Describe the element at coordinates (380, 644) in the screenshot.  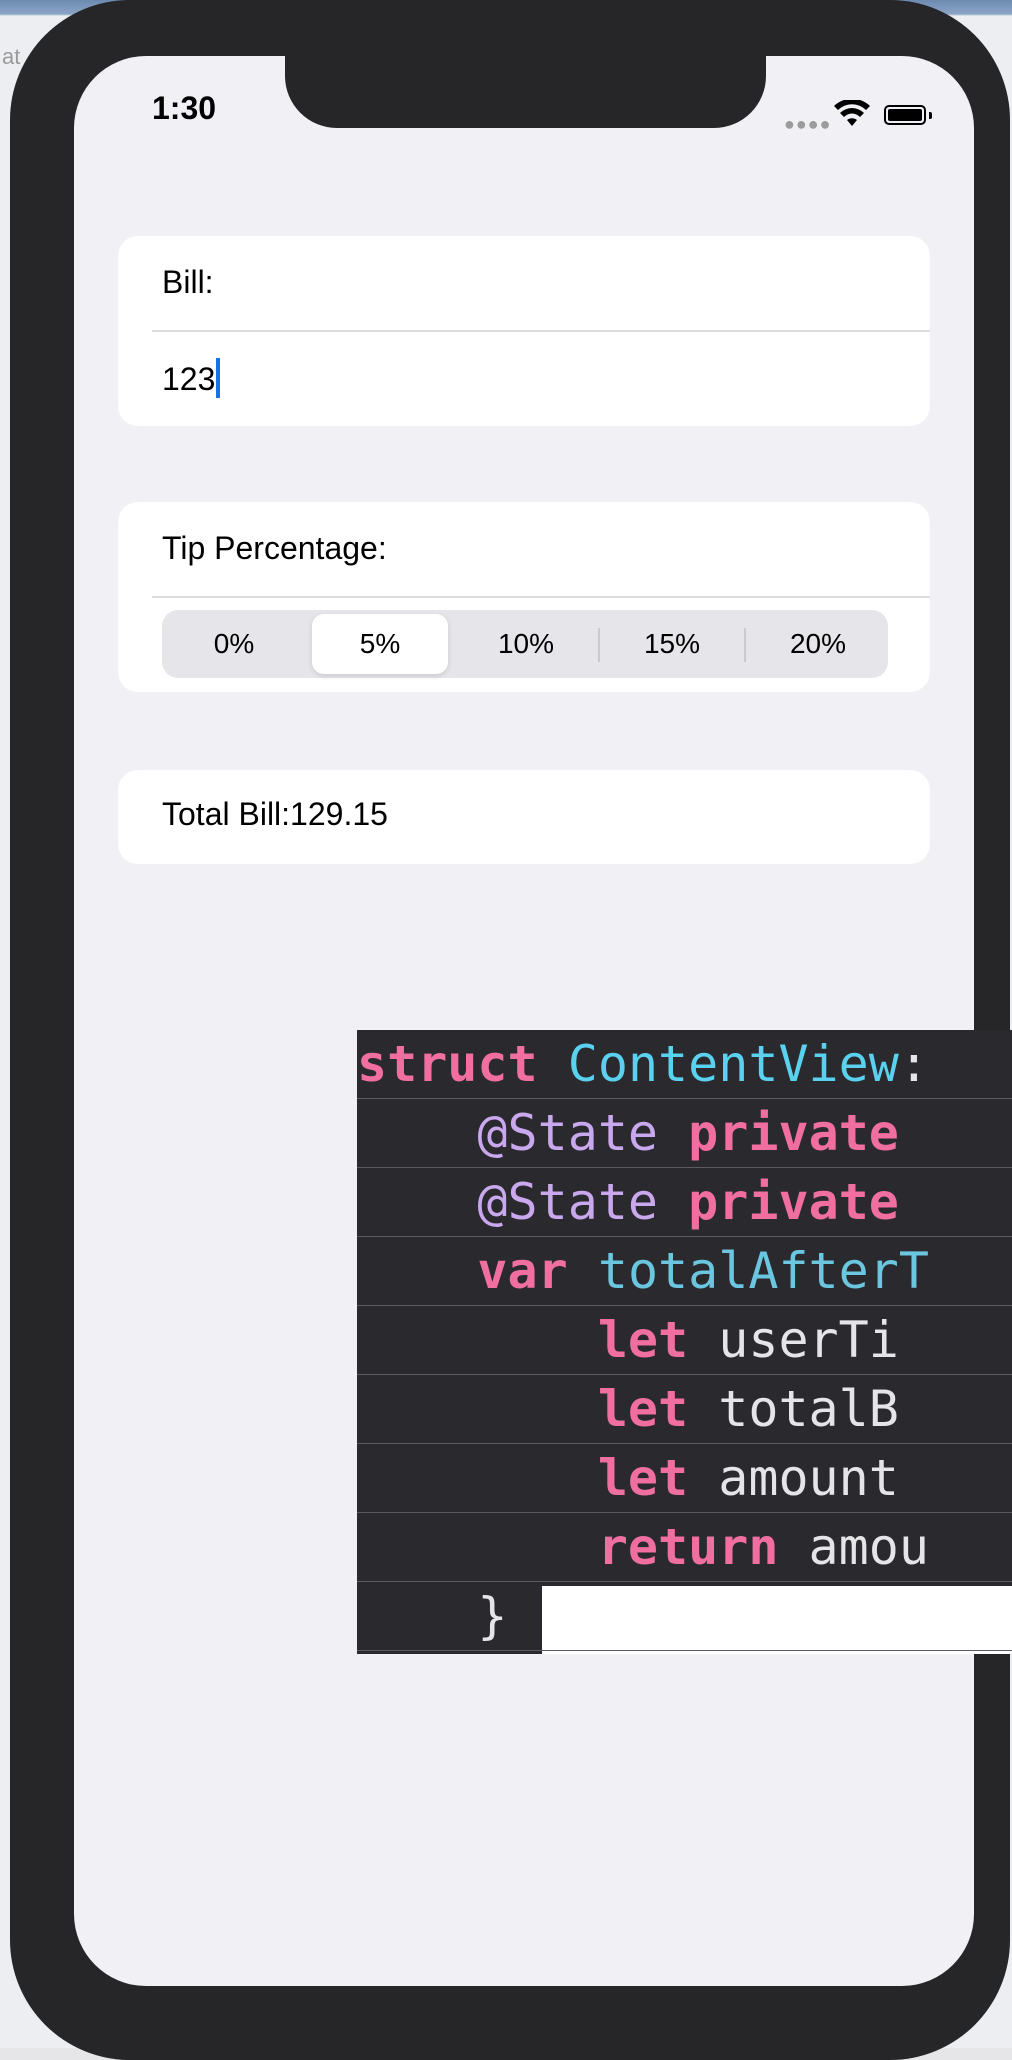
I see `segment-5: 5%` at that location.